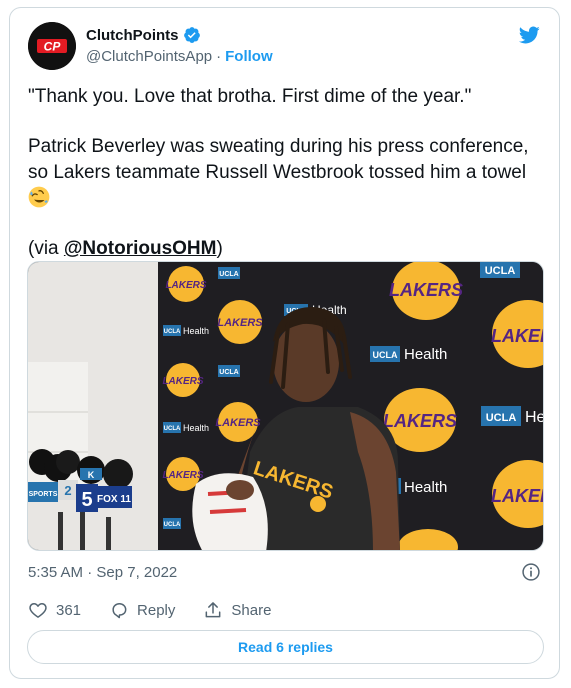  I want to click on reply-label: Reply, so click(156, 610).